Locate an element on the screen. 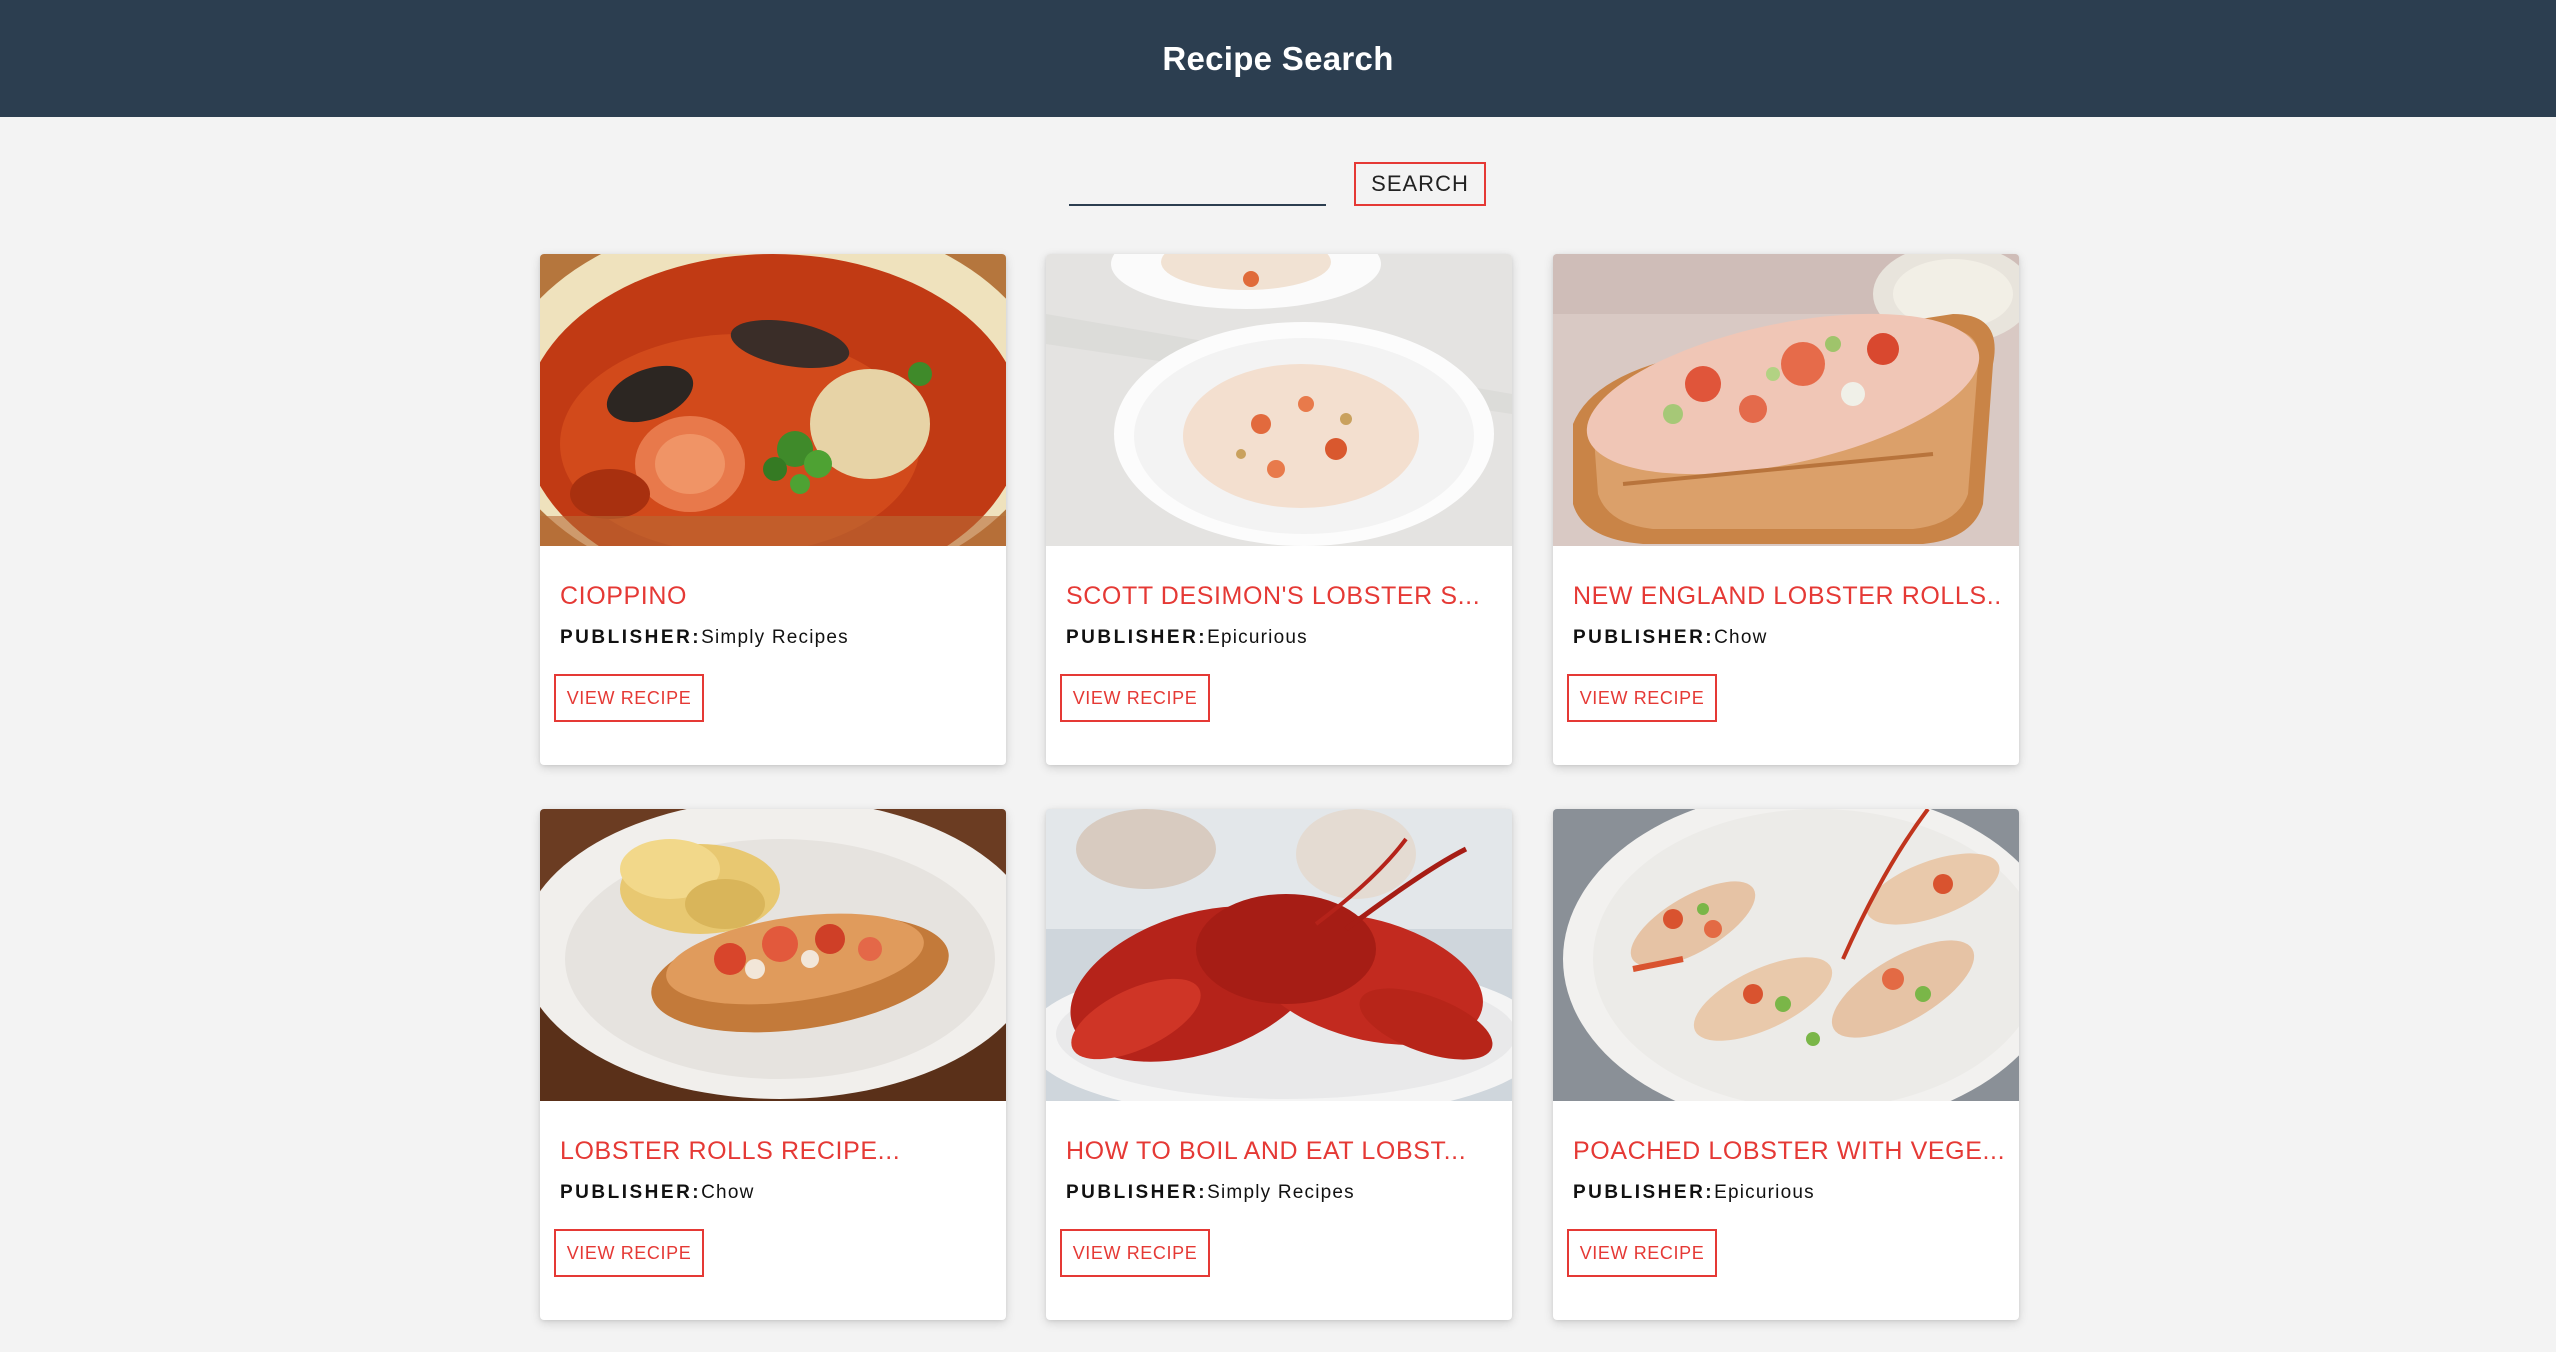  page-title: Recipe Search is located at coordinates (1278, 58).